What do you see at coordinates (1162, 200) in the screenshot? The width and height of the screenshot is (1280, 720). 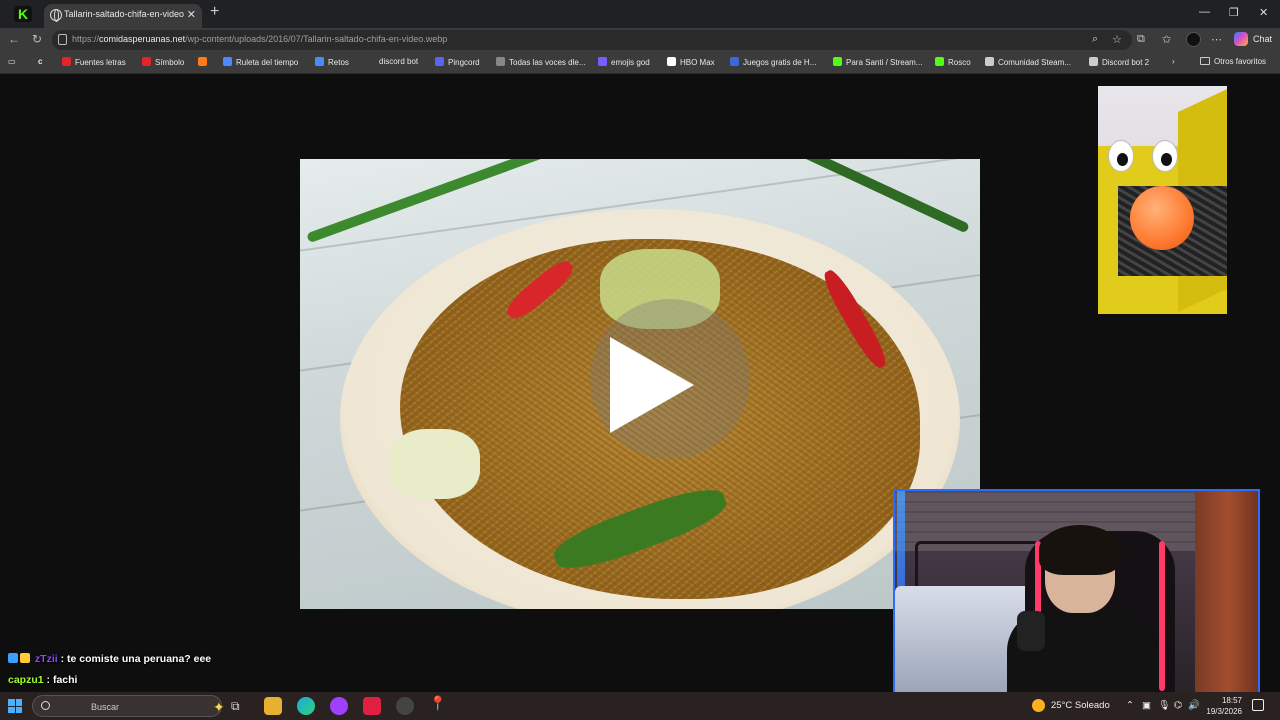 I see `toy-camera-overlay` at bounding box center [1162, 200].